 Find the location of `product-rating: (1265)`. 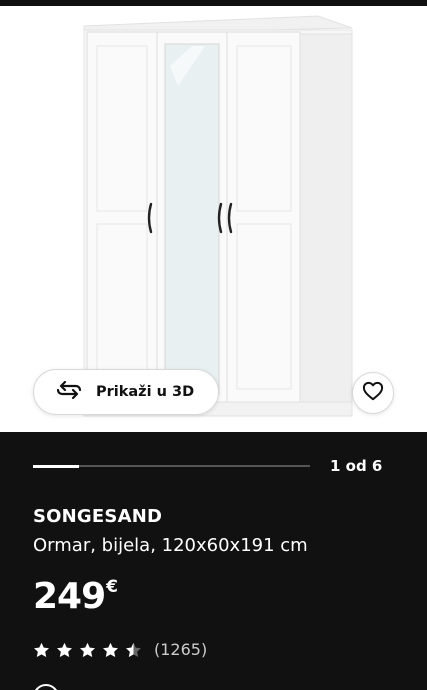

product-rating: (1265) is located at coordinates (120, 649).